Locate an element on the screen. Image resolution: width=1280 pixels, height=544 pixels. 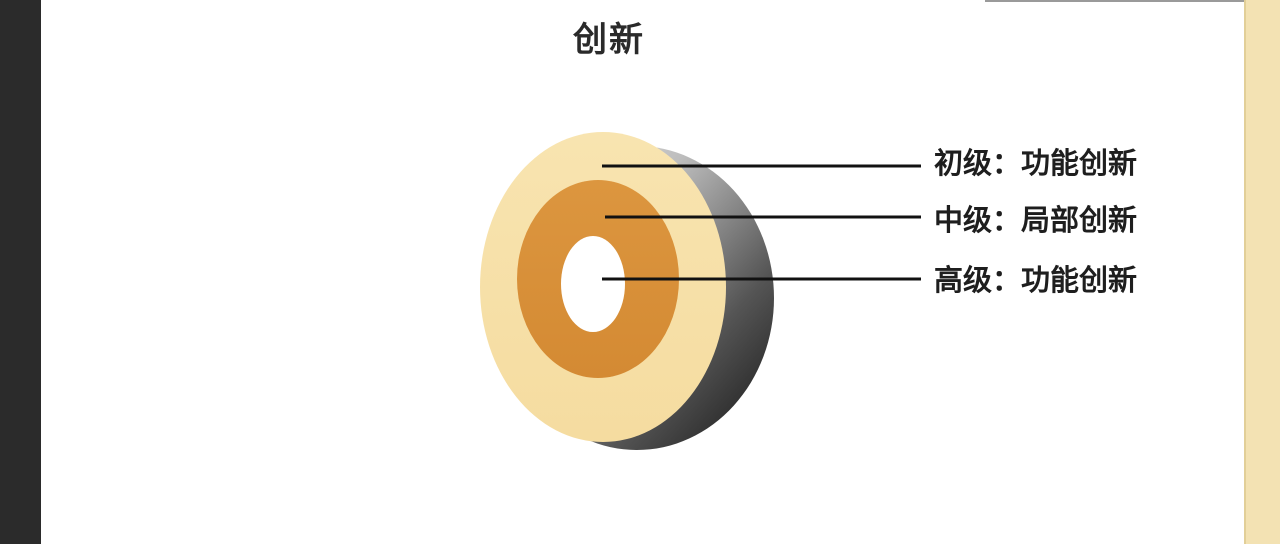
inner-core-face is located at coordinates (593, 284).